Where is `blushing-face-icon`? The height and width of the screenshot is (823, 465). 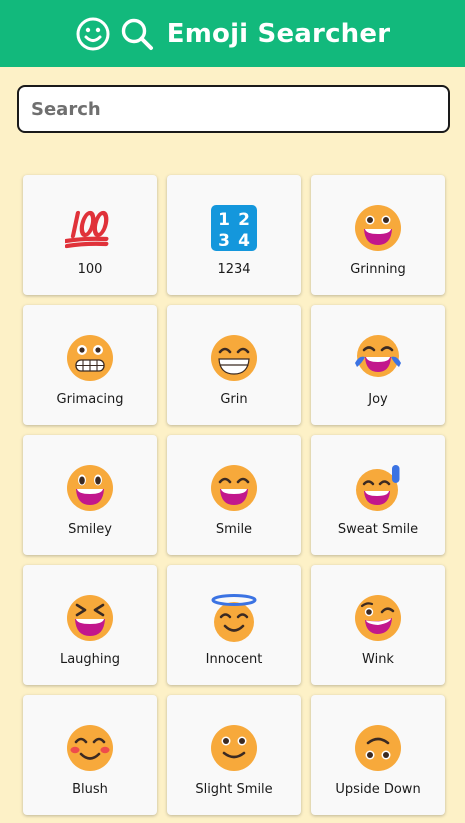 blushing-face-icon is located at coordinates (90, 748).